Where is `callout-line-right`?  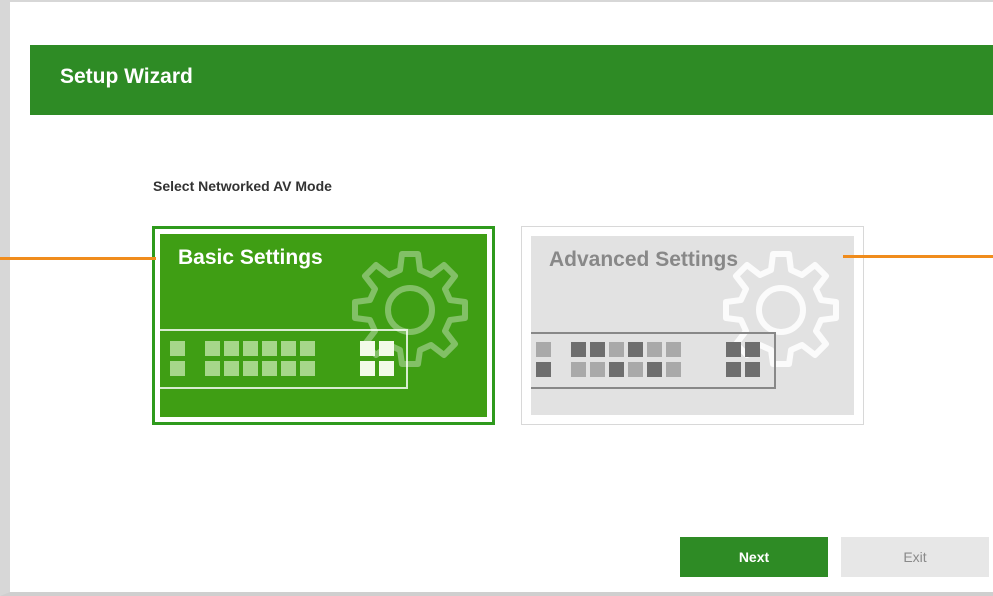
callout-line-right is located at coordinates (918, 256).